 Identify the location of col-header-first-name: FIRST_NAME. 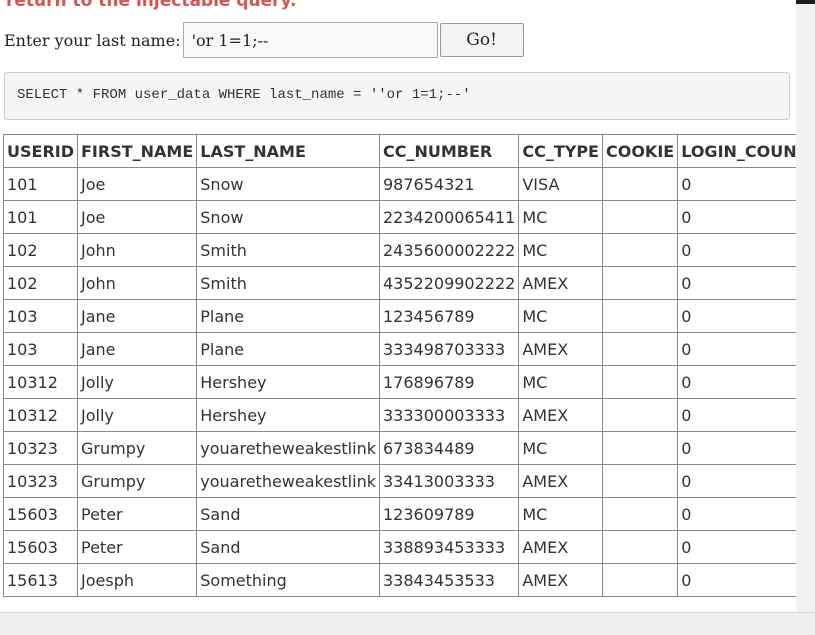
(137, 151).